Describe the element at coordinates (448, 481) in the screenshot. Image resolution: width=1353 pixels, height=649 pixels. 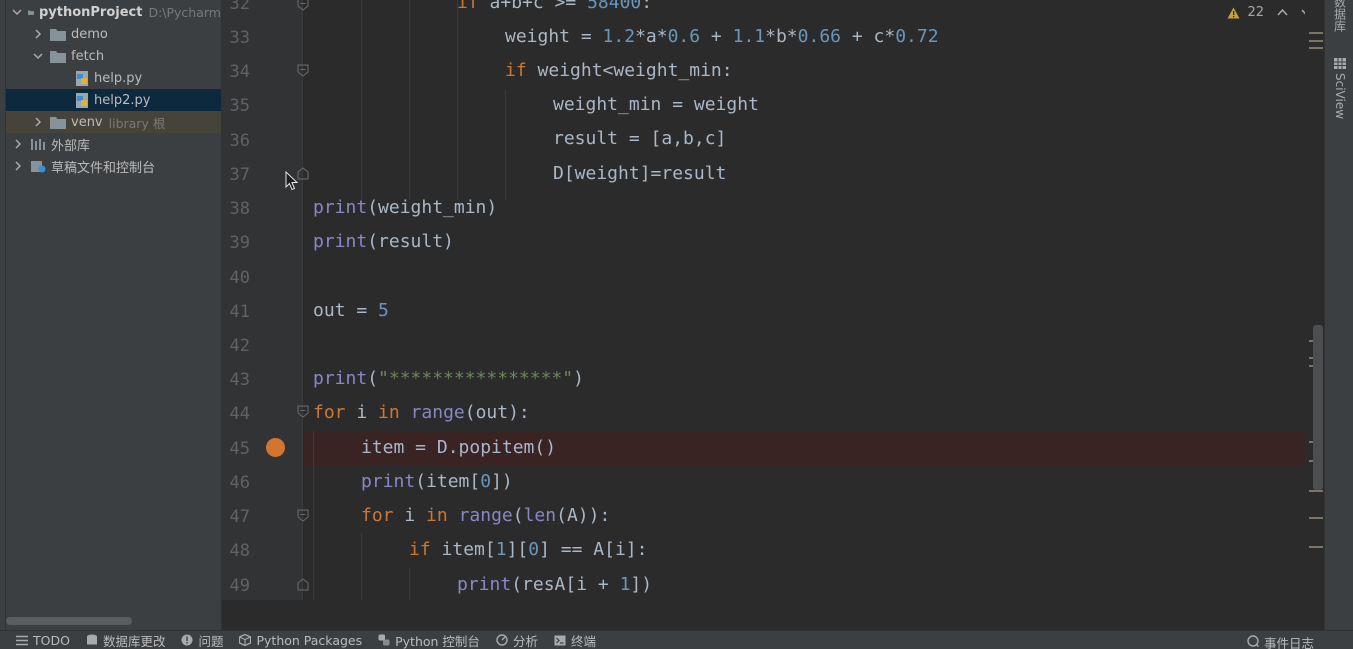
I see `code-token: (item[` at that location.